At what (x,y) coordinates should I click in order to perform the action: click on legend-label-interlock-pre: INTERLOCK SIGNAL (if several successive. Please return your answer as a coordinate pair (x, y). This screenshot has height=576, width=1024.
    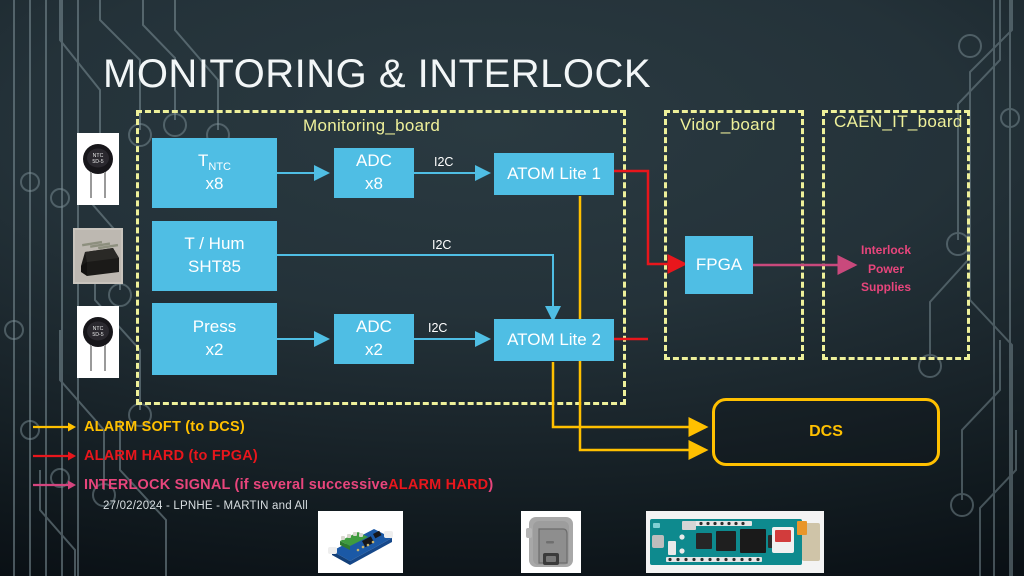
    Looking at the image, I should click on (236, 485).